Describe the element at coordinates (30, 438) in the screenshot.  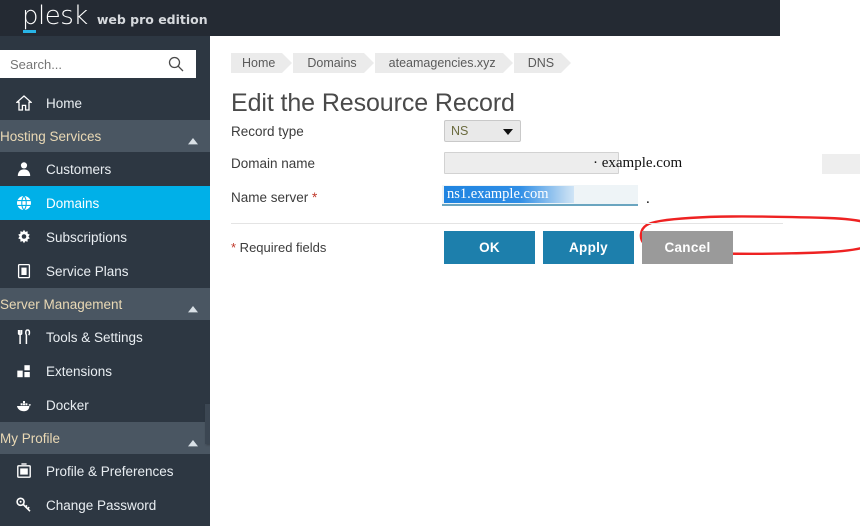
I see `sidebar-section-label: My Profile` at that location.